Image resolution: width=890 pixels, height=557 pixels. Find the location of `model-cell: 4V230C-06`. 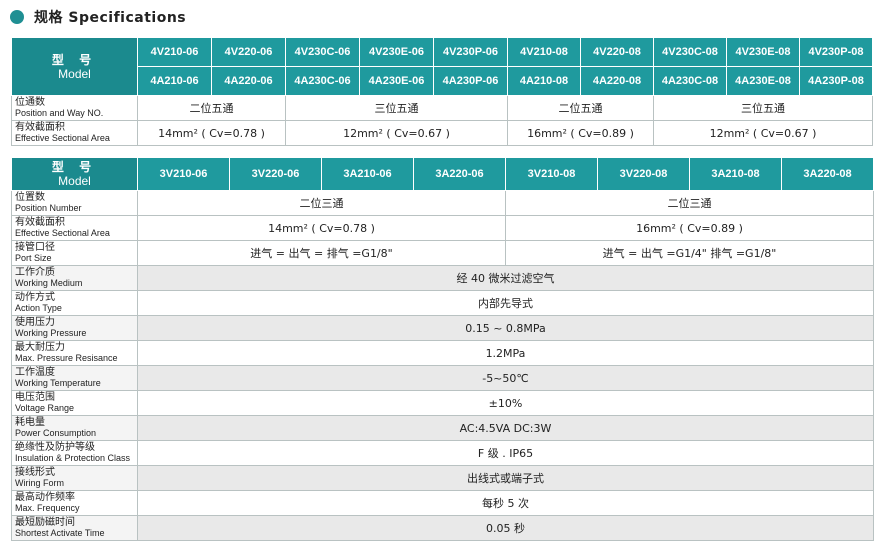

model-cell: 4V230C-06 is located at coordinates (322, 52).